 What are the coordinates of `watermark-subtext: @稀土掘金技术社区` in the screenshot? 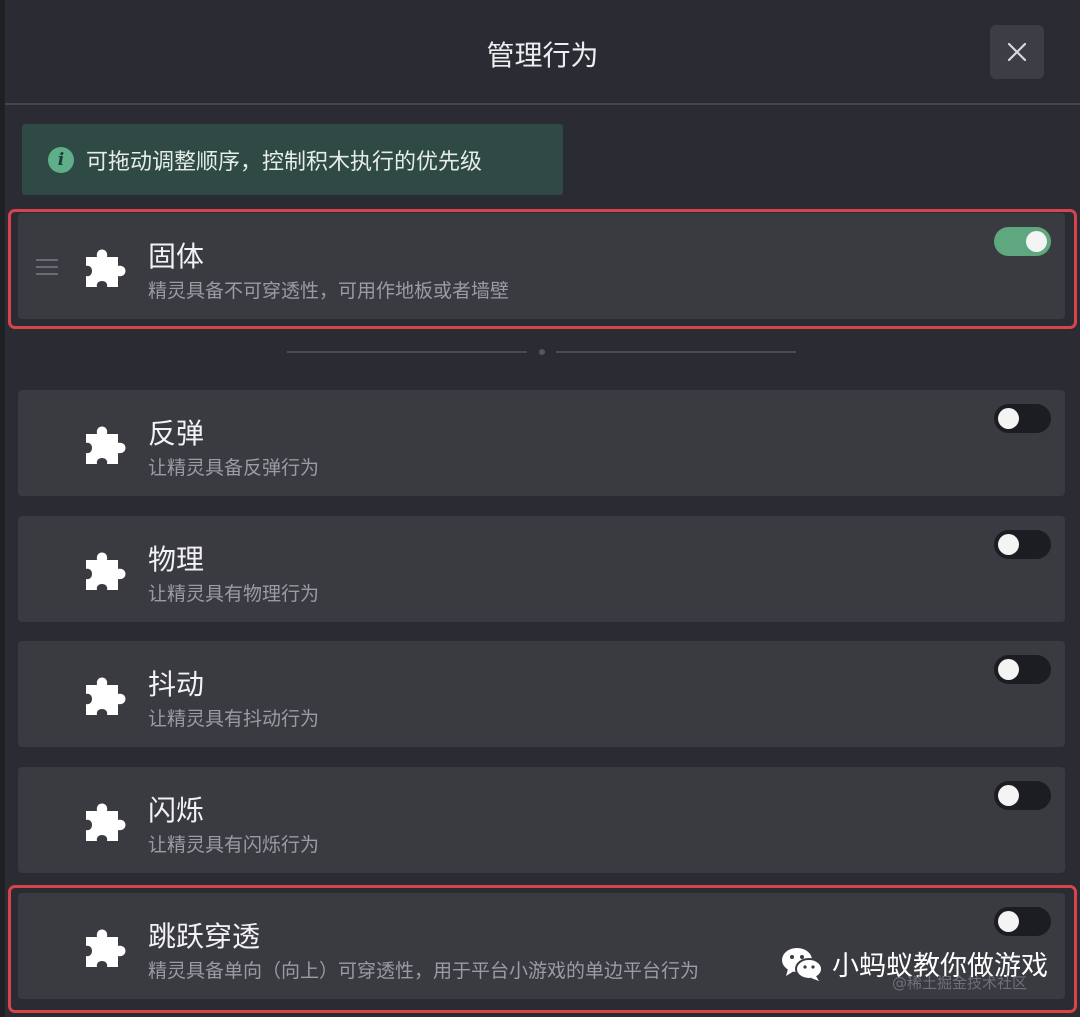 It's located at (960, 983).